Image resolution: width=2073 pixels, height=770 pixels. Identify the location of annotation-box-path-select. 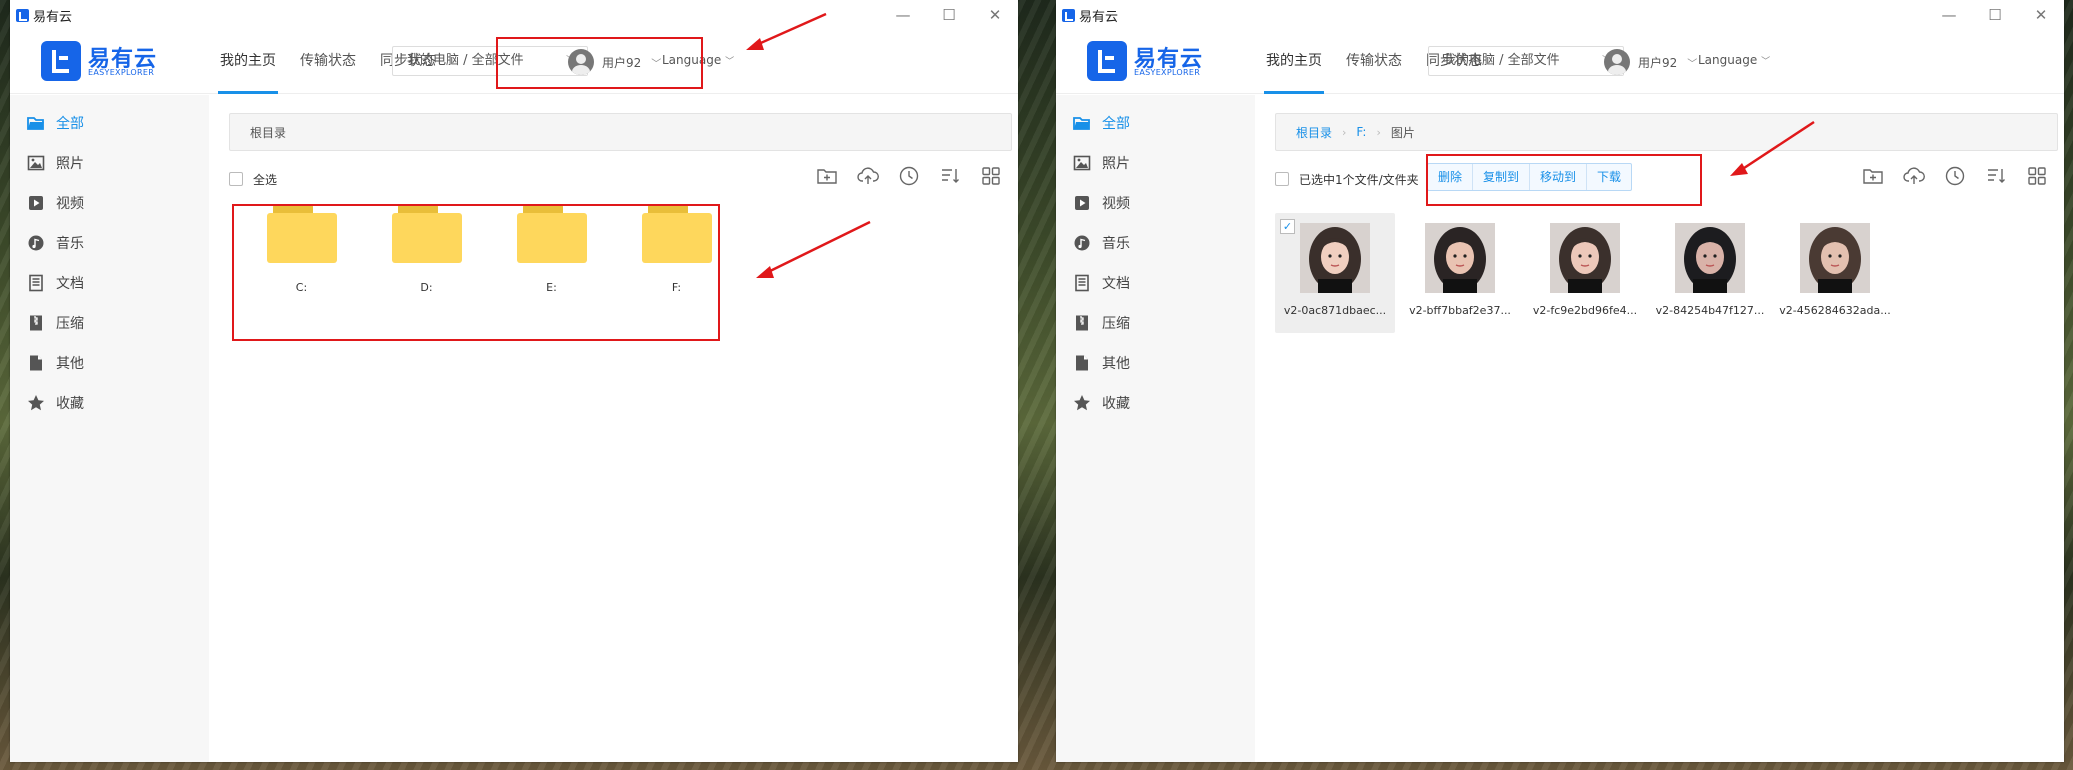
(599, 63).